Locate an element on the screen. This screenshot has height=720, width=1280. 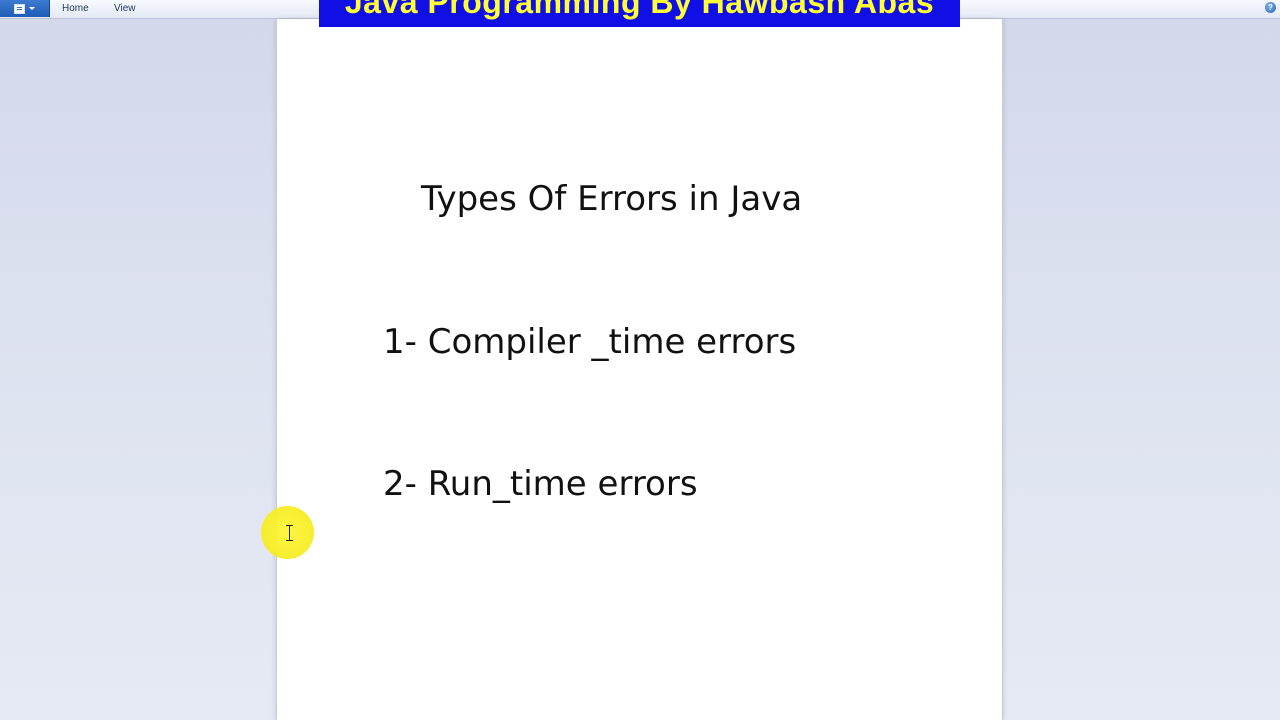
list-item: 2- Run_time errors is located at coordinates (540, 484).